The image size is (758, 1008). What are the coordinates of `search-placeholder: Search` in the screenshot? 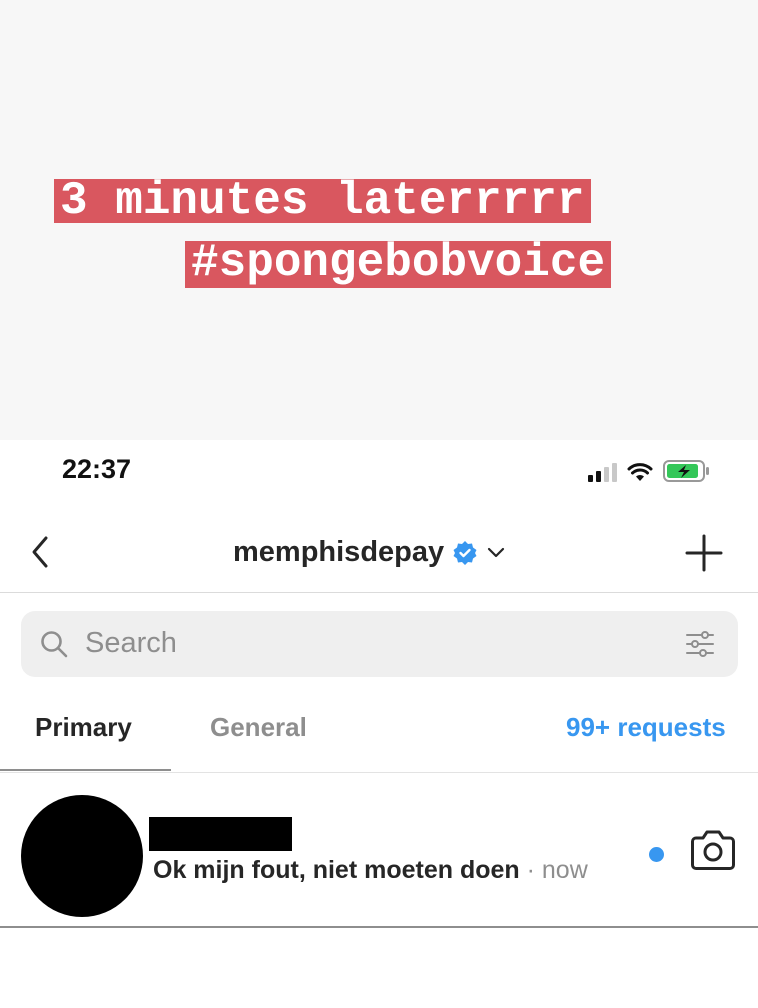 It's located at (131, 643).